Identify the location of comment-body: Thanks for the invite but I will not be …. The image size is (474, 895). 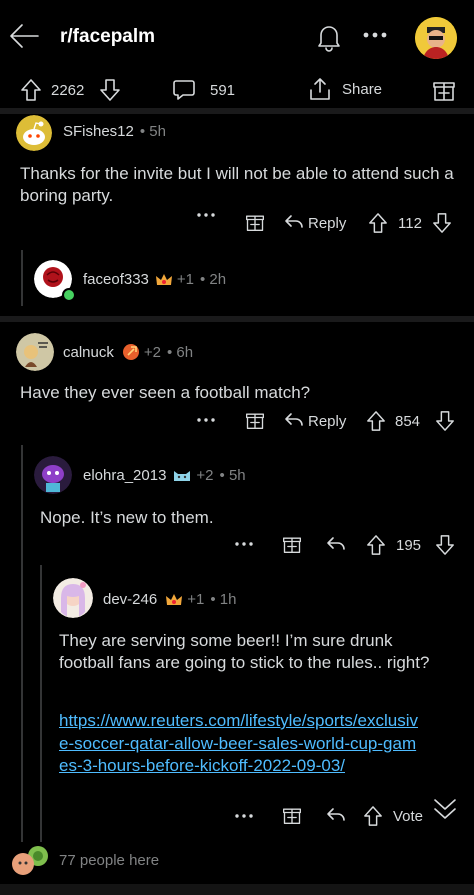
(237, 184).